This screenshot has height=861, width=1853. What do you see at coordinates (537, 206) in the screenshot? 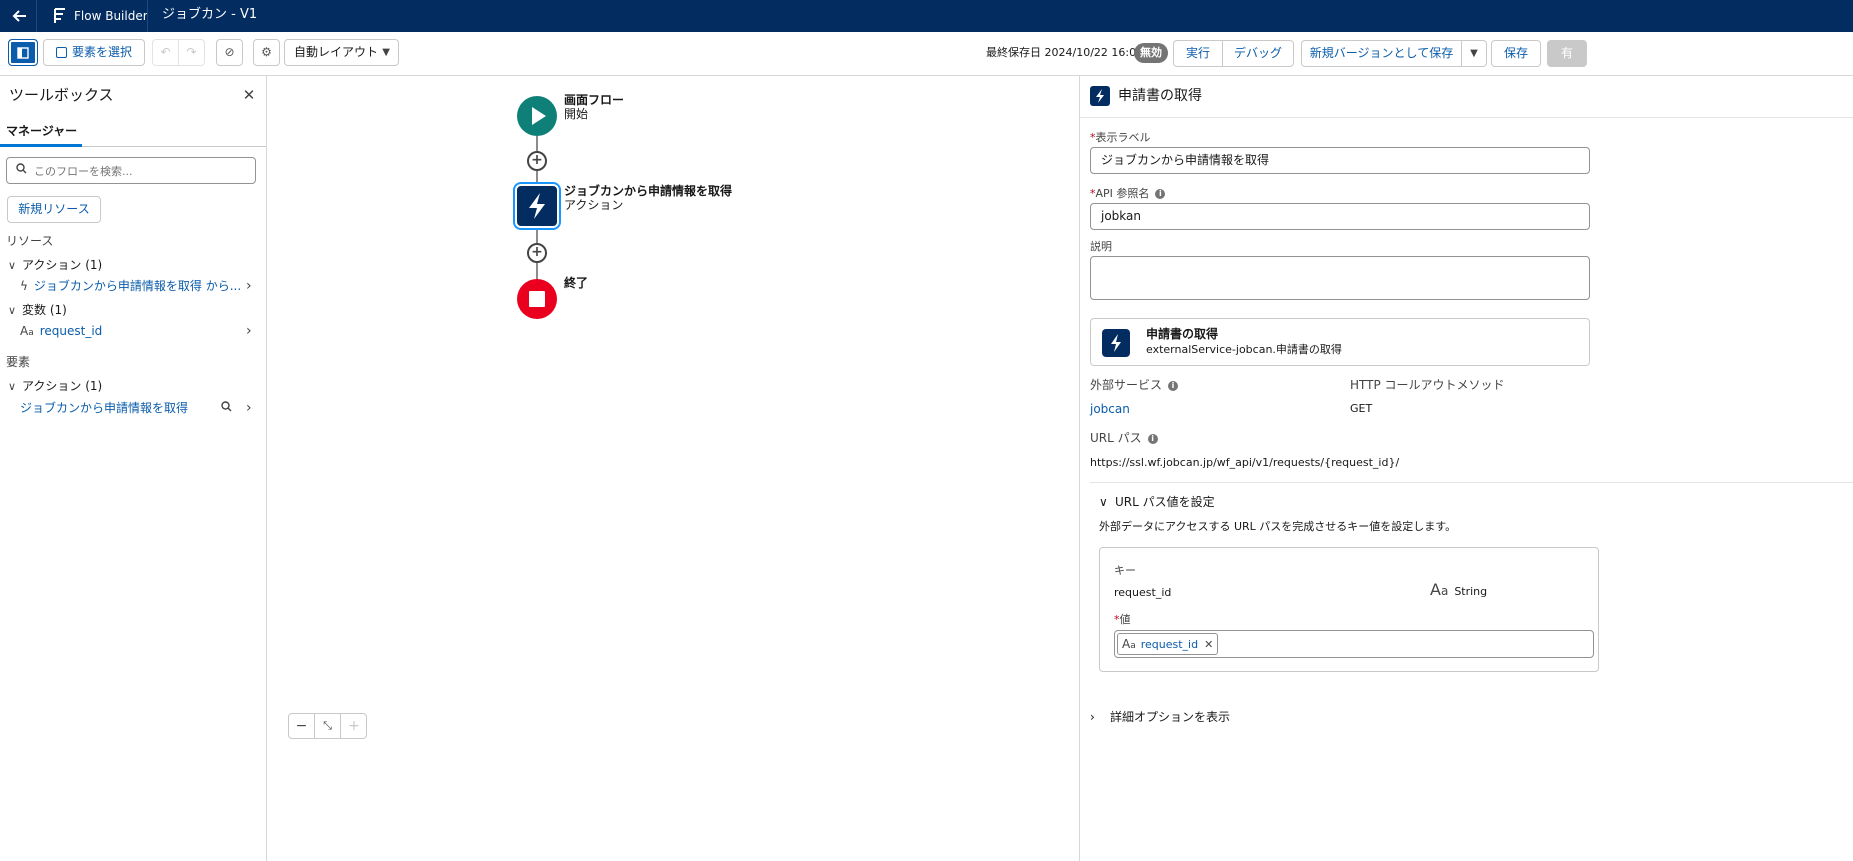
I see `action-node` at bounding box center [537, 206].